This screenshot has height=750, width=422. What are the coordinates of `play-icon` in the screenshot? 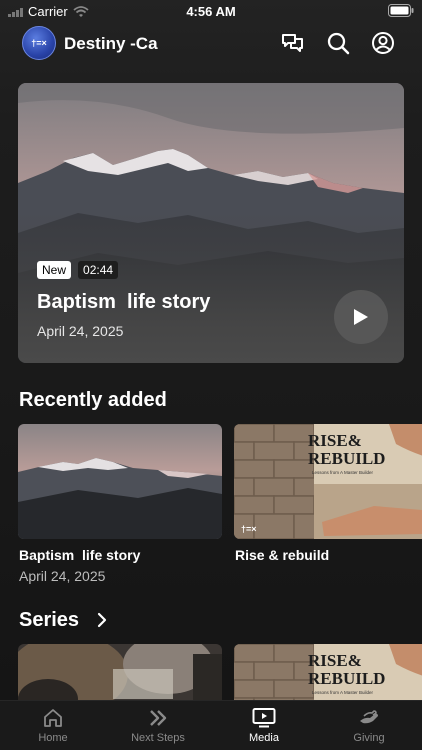 It's located at (361, 317).